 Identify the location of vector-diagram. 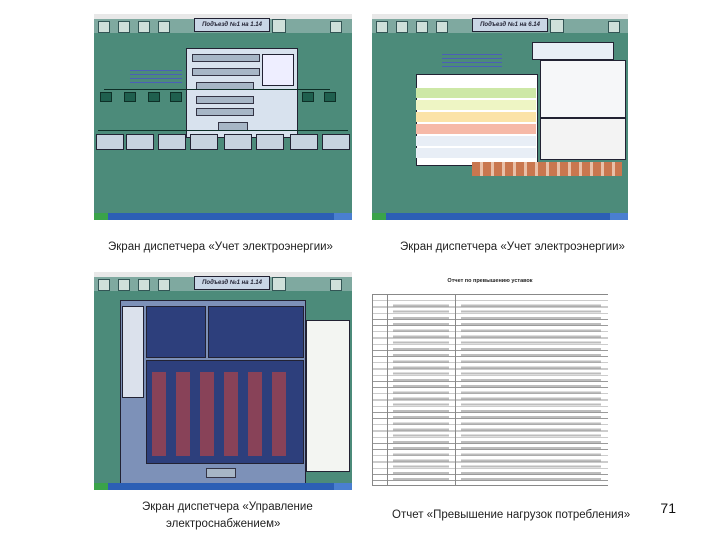
(583, 89).